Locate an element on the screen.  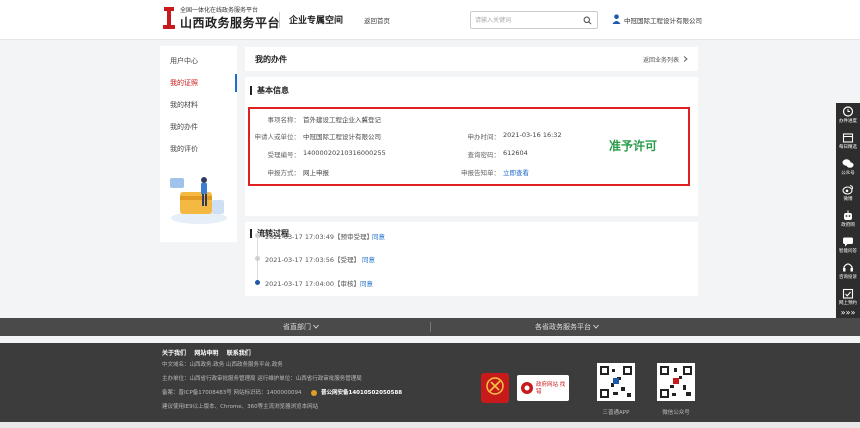
headset-icon is located at coordinates (848, 267).